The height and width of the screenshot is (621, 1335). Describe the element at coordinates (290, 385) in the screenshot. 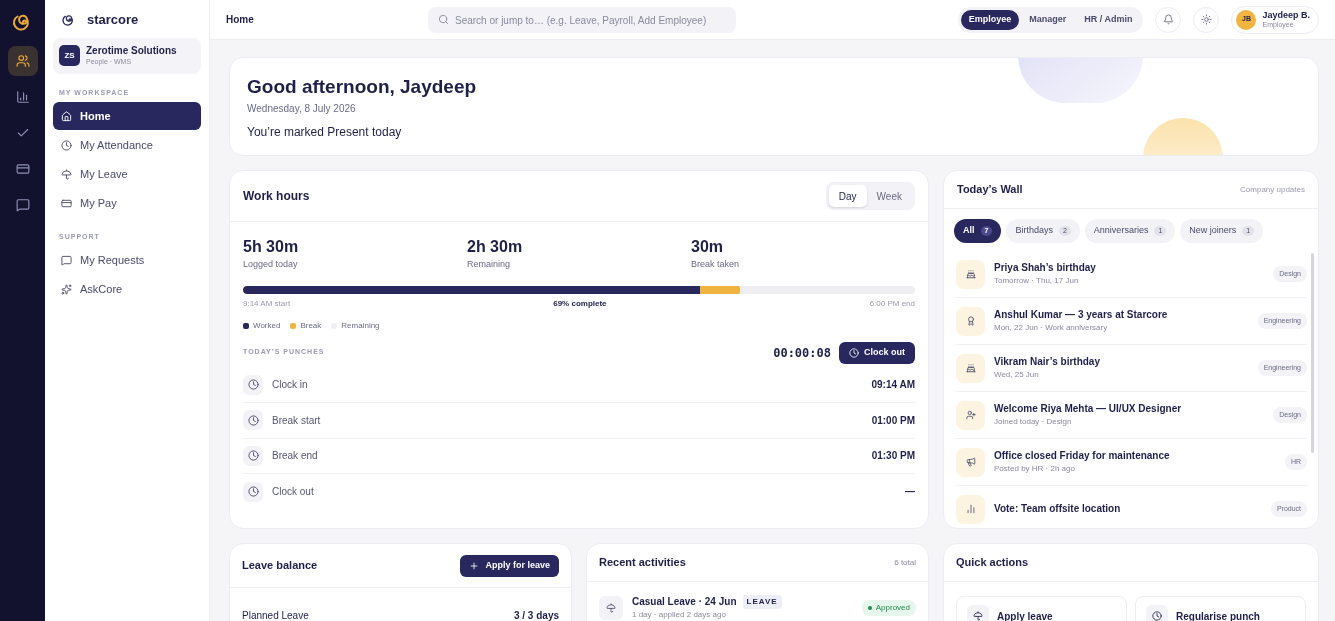

I see `punch-label: Clock in` at that location.